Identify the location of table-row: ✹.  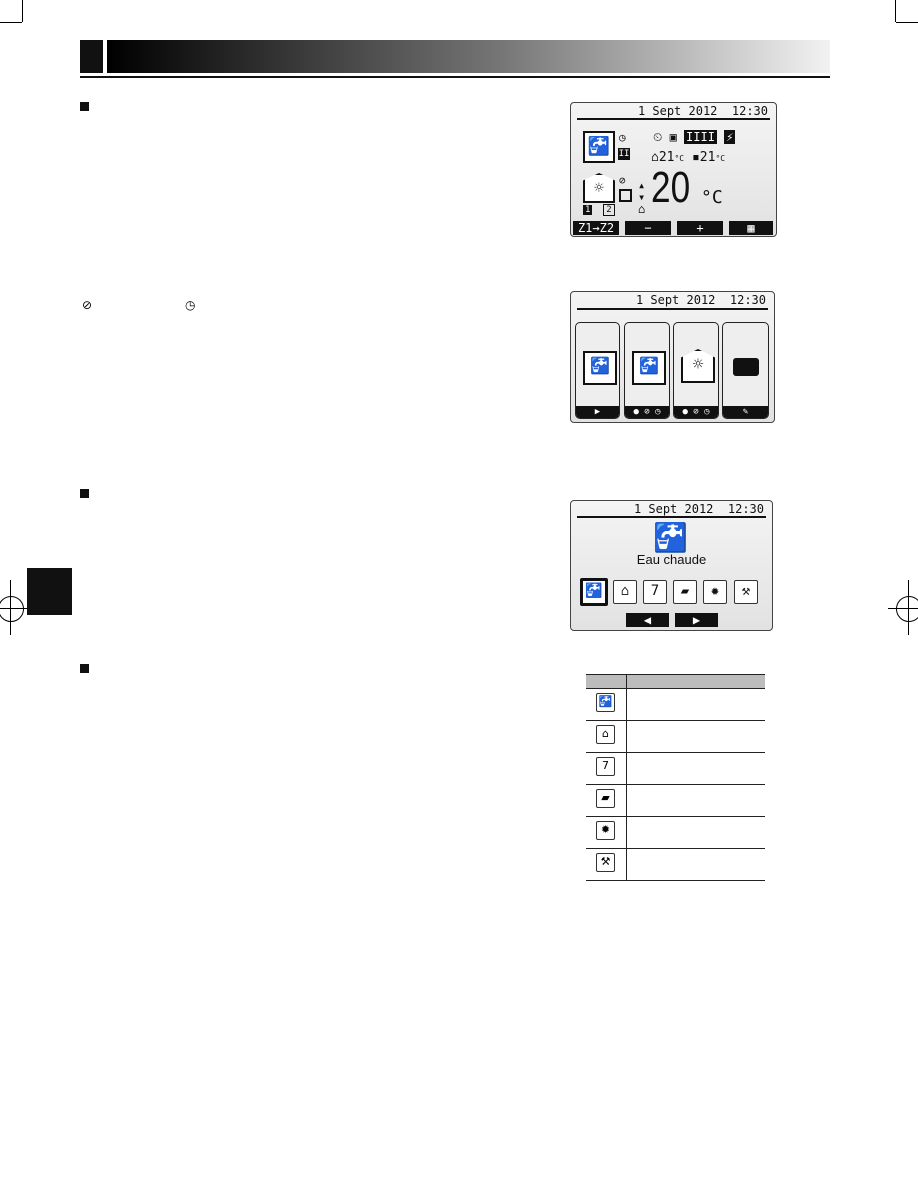
(675, 833).